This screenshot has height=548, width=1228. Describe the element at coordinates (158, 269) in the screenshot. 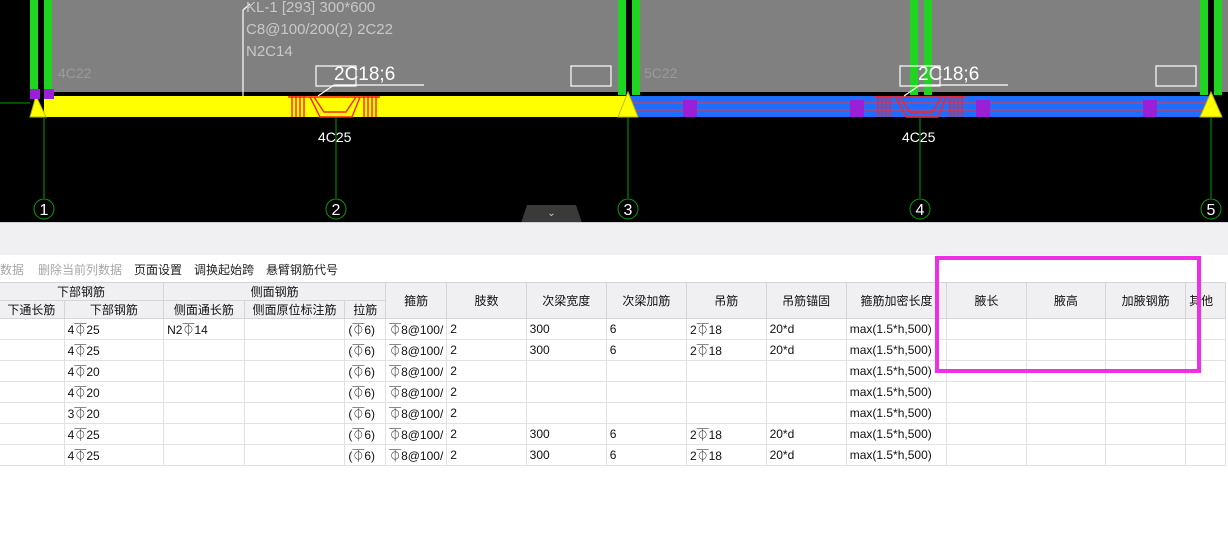

I see `page-setup-button: 页面设置` at that location.